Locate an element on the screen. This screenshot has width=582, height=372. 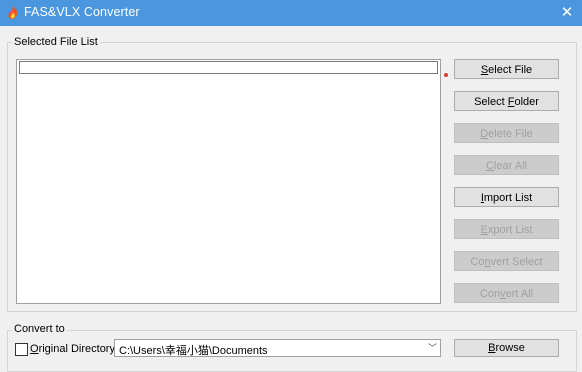
export-list-button: Export List is located at coordinates (506, 229).